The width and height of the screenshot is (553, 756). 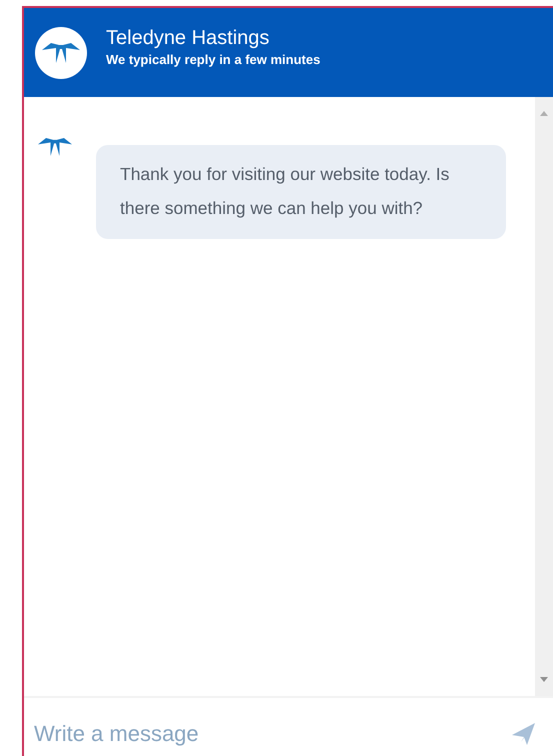 I want to click on message-bubble: Thank you for visiting our website today. Is there something we can help you with?, so click(x=301, y=192).